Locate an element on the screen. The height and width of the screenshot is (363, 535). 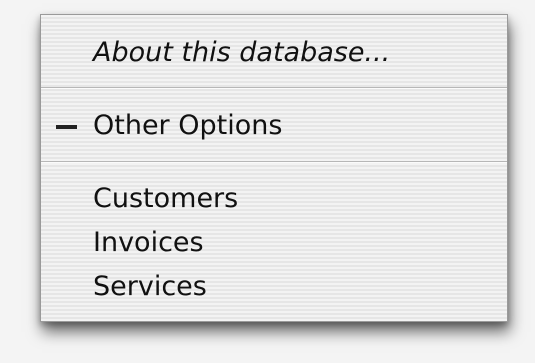
menu-item-customers: Customers is located at coordinates (274, 199).